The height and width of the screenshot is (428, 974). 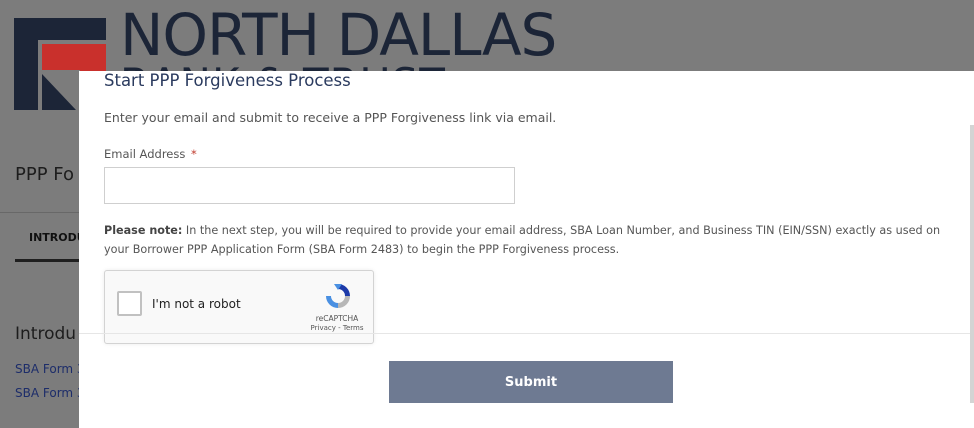 What do you see at coordinates (194, 154) in the screenshot?
I see `required-marker: *` at bounding box center [194, 154].